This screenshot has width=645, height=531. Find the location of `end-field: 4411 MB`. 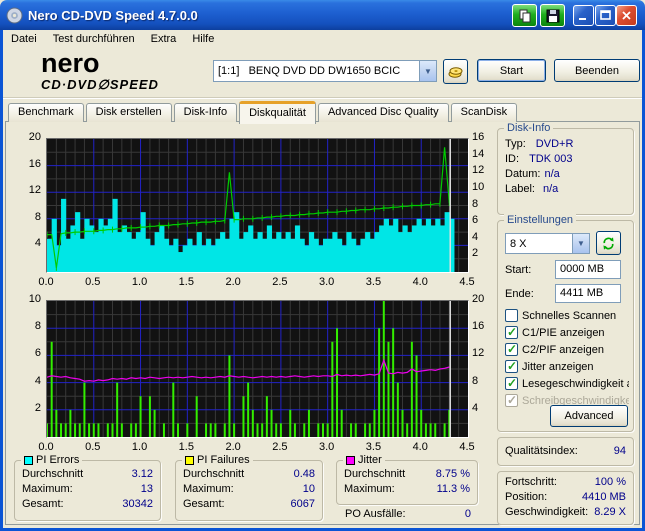

end-field: 4411 MB is located at coordinates (588, 293).